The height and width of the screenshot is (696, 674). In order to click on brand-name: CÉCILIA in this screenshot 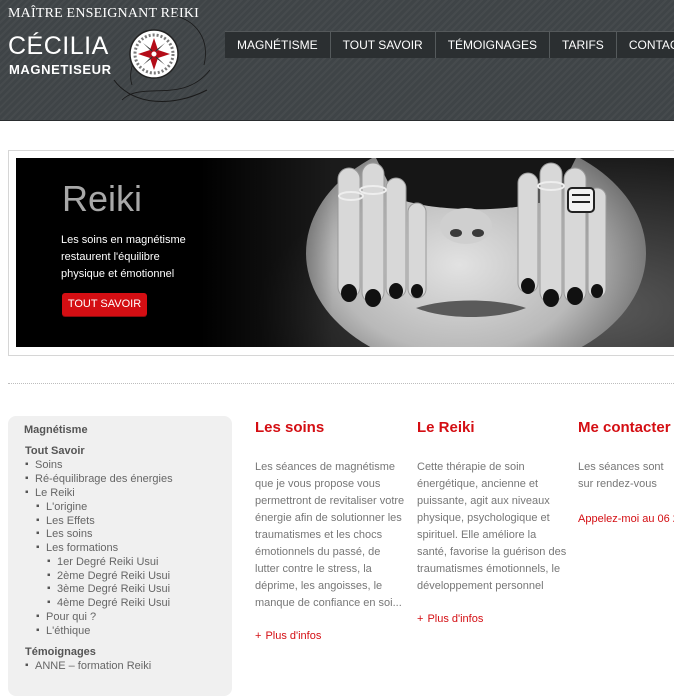, I will do `click(58, 46)`.